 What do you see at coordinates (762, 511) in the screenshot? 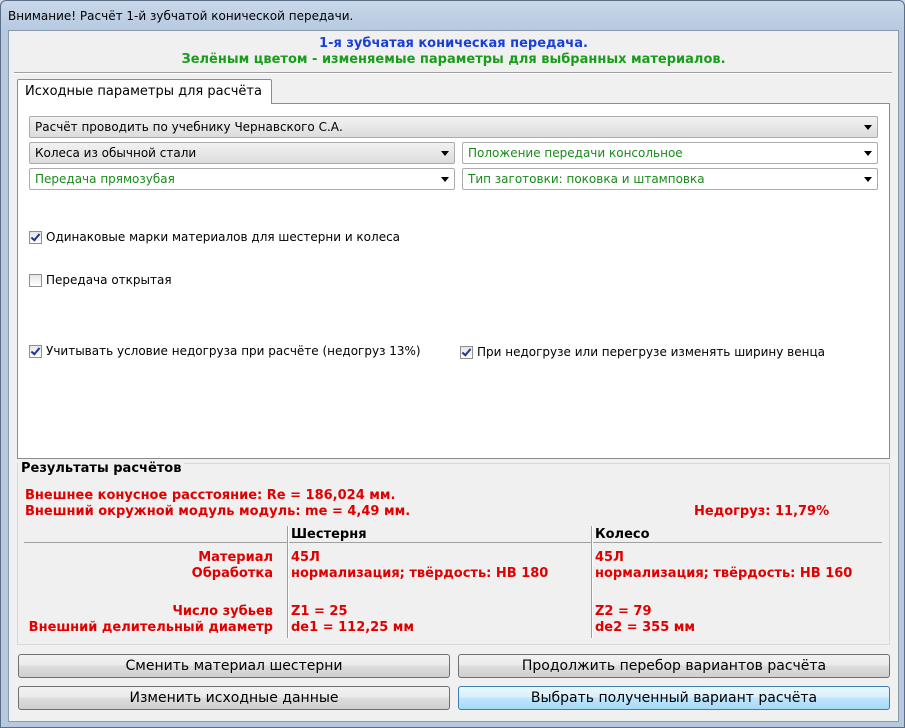
I see `underload-value: Недогруз: 11,79%` at bounding box center [762, 511].